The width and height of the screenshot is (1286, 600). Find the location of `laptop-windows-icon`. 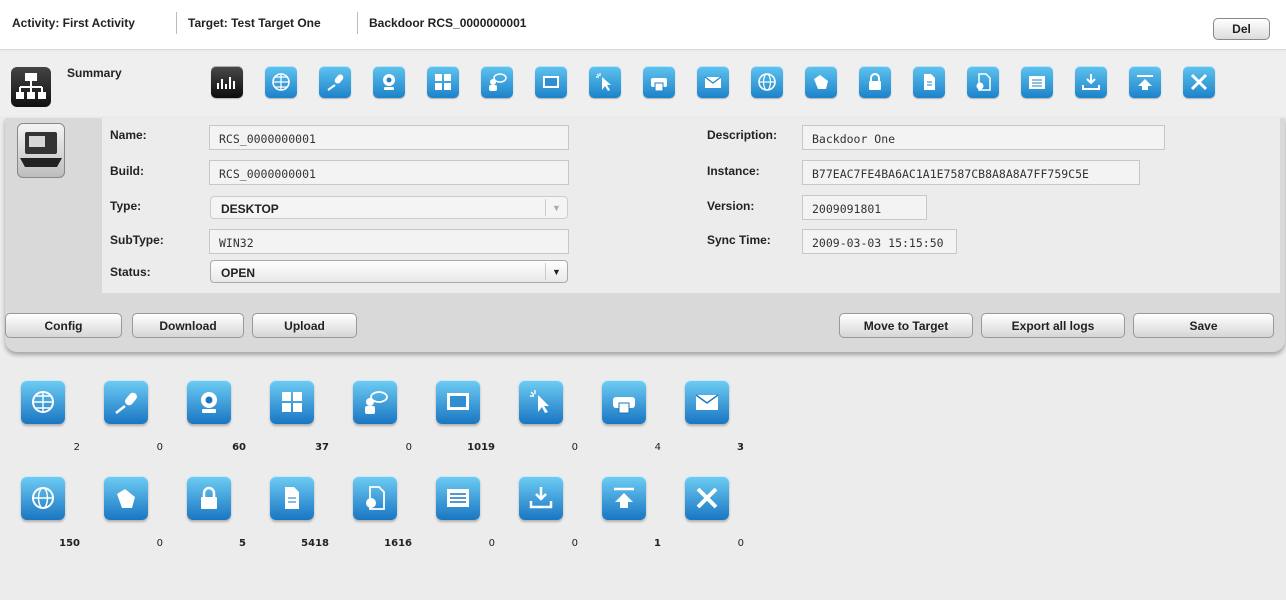

laptop-windows-icon is located at coordinates (41, 150).